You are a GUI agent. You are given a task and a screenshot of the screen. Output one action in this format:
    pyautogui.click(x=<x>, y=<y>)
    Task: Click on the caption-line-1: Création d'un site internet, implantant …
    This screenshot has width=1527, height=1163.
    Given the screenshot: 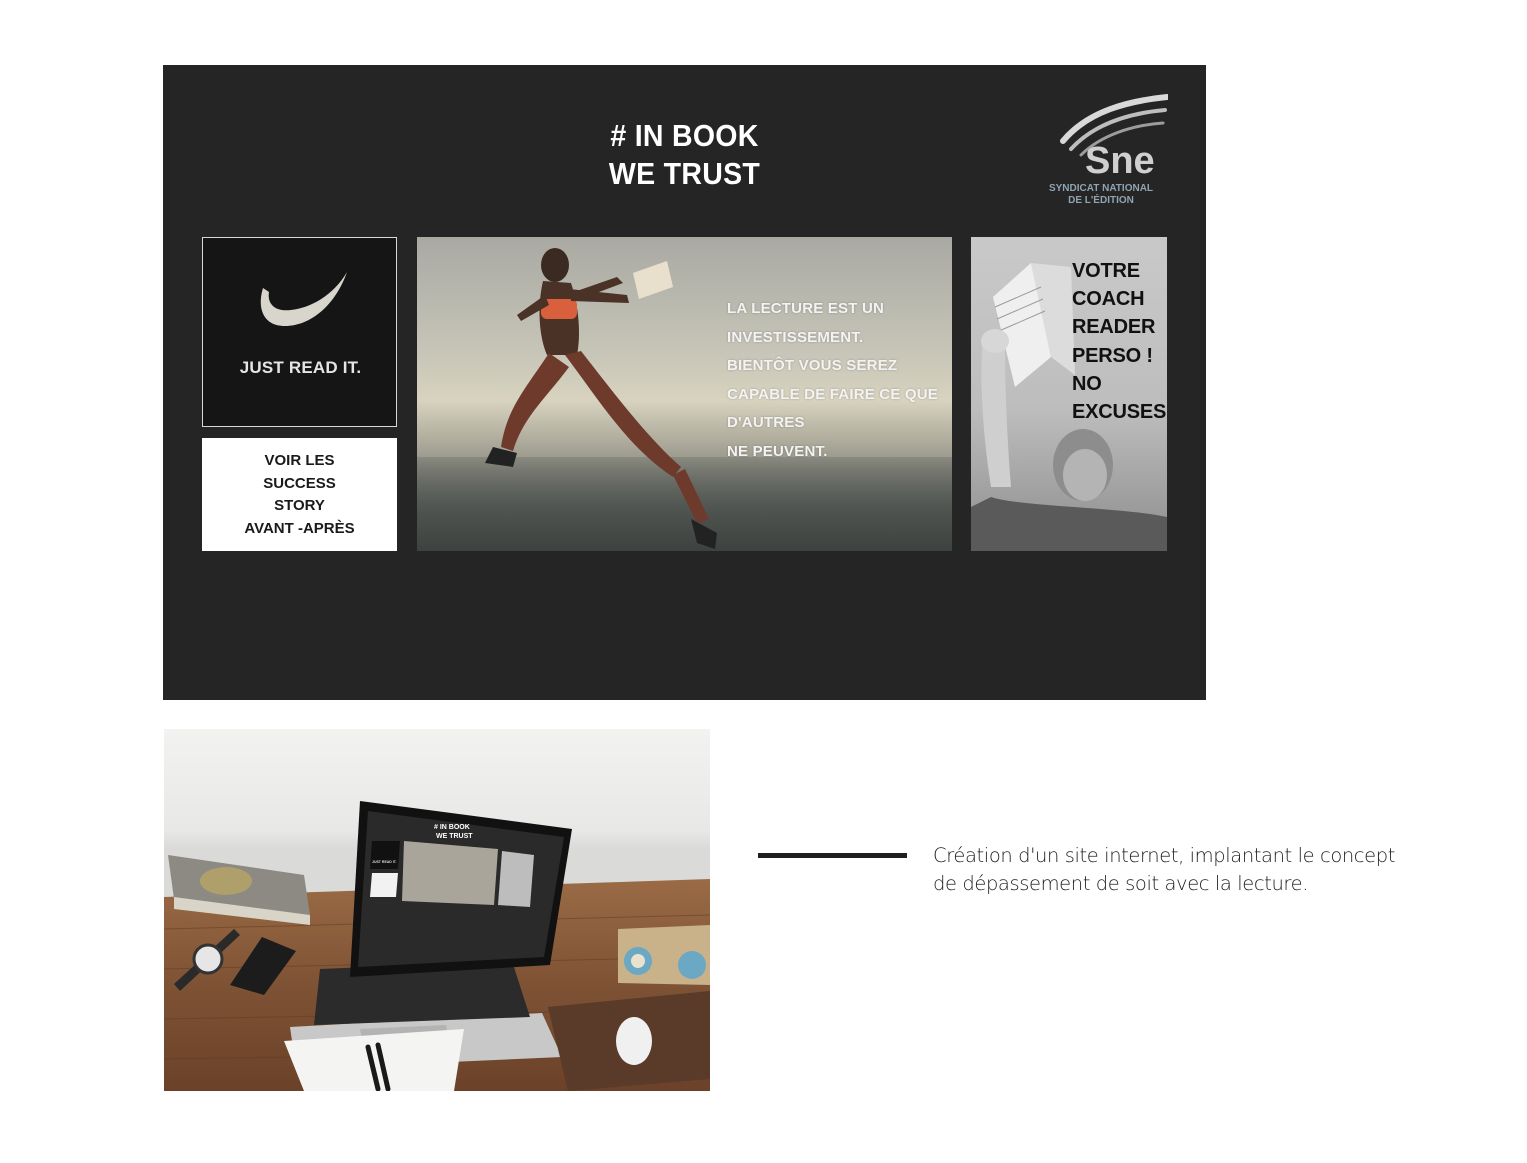 What is the action you would take?
    pyautogui.click(x=1164, y=855)
    